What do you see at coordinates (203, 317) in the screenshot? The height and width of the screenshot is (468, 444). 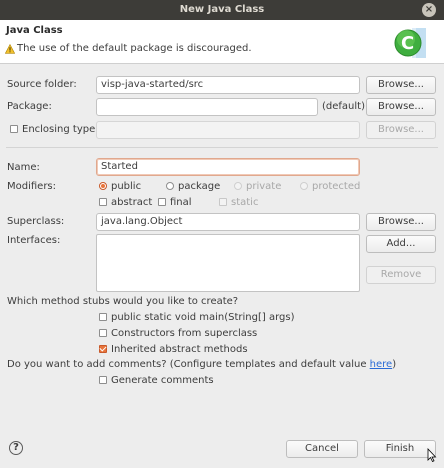 I see `stub-main-label: public static void main(String[] args)` at bounding box center [203, 317].